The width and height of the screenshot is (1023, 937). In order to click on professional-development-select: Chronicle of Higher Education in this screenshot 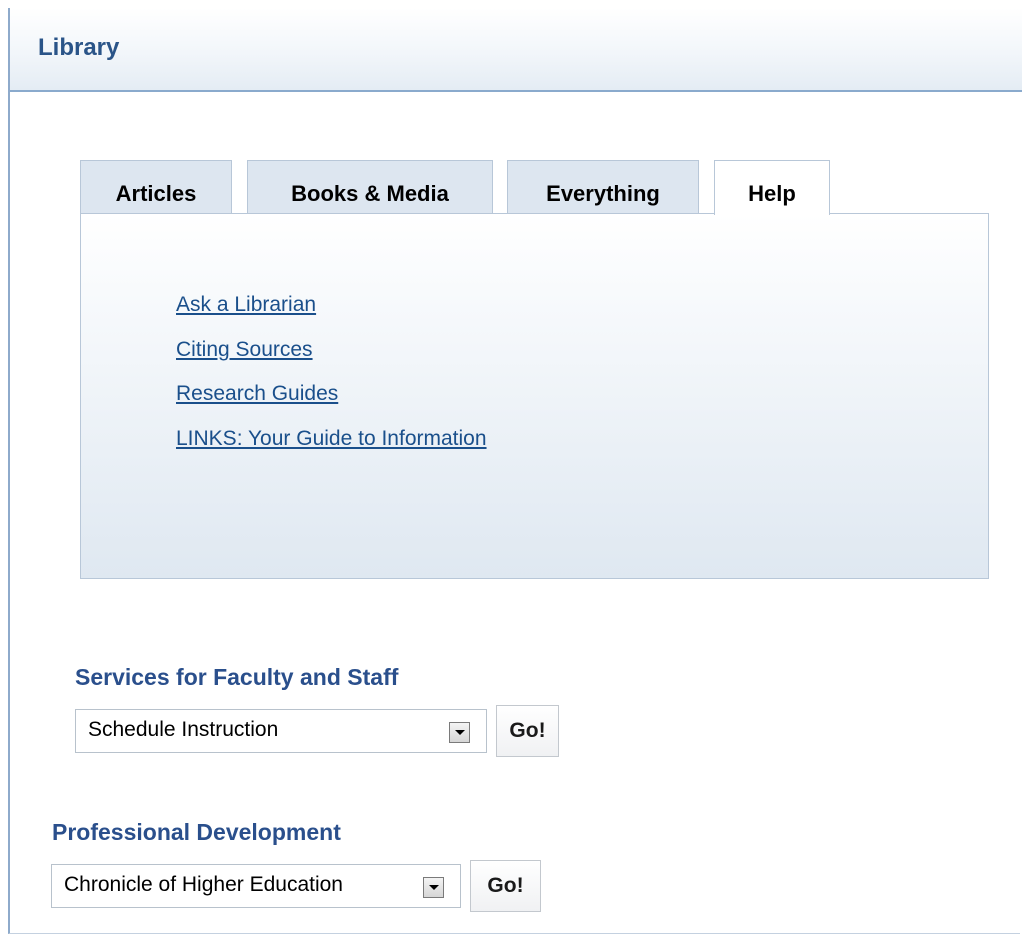, I will do `click(256, 886)`.